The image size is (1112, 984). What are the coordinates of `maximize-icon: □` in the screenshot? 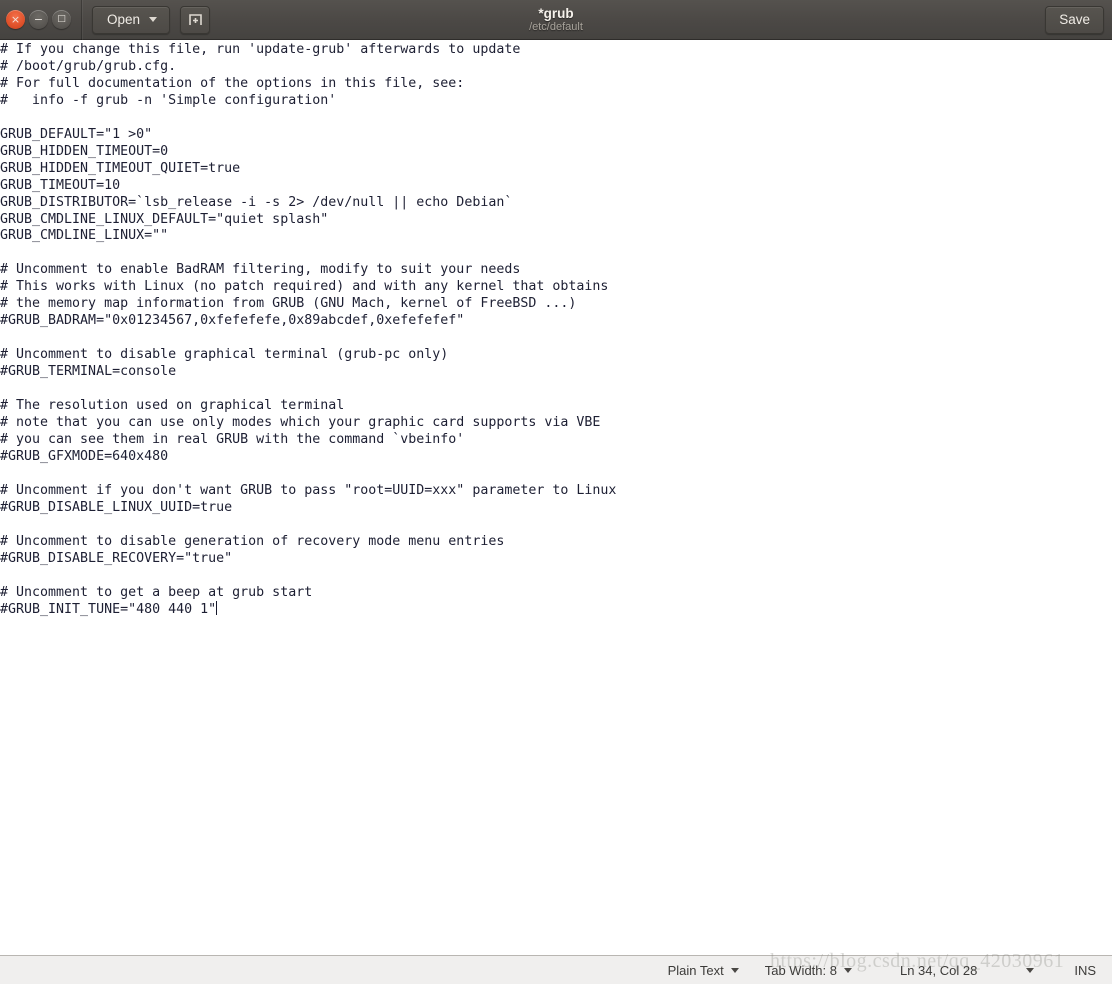 It's located at (61, 19).